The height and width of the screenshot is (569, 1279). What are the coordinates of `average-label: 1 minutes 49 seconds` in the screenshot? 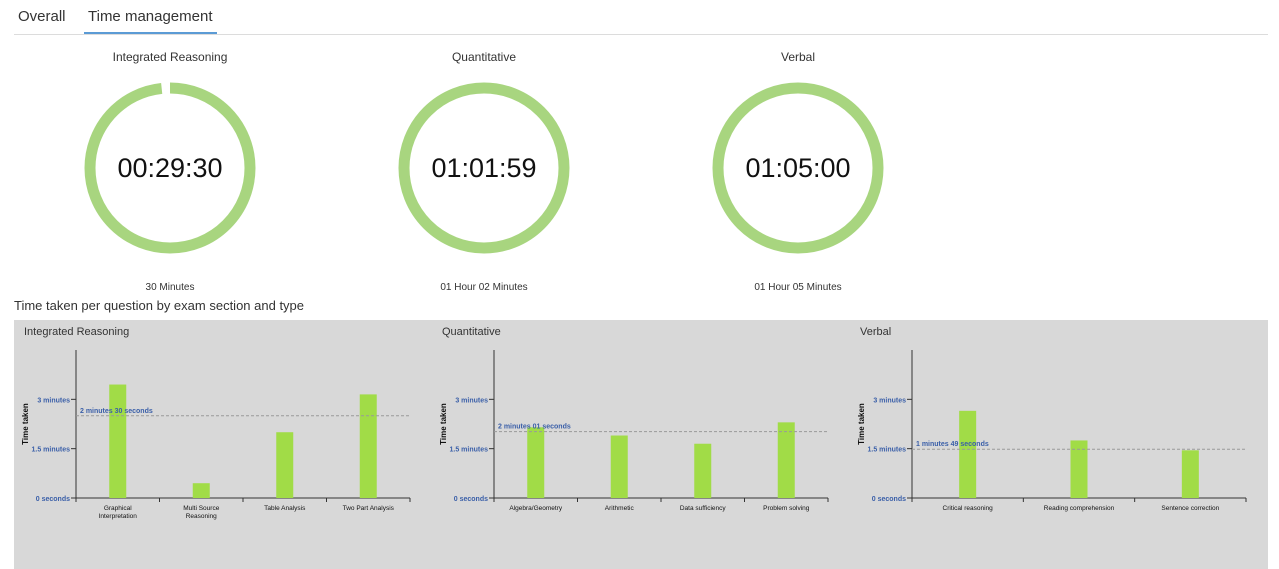 It's located at (952, 444).